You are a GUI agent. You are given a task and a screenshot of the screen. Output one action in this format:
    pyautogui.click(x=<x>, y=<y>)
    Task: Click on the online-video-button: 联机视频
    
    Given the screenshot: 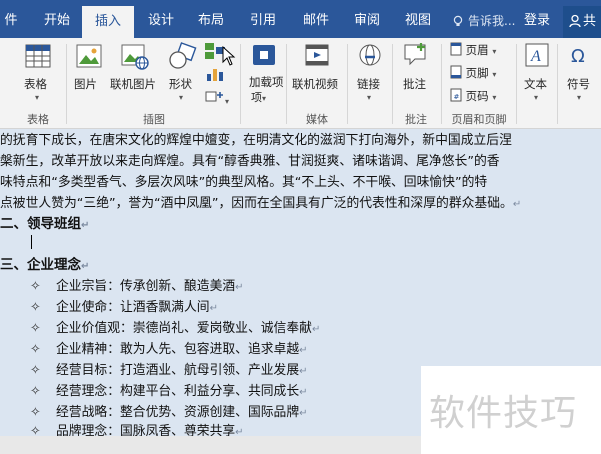 What is the action you would take?
    pyautogui.click(x=317, y=73)
    